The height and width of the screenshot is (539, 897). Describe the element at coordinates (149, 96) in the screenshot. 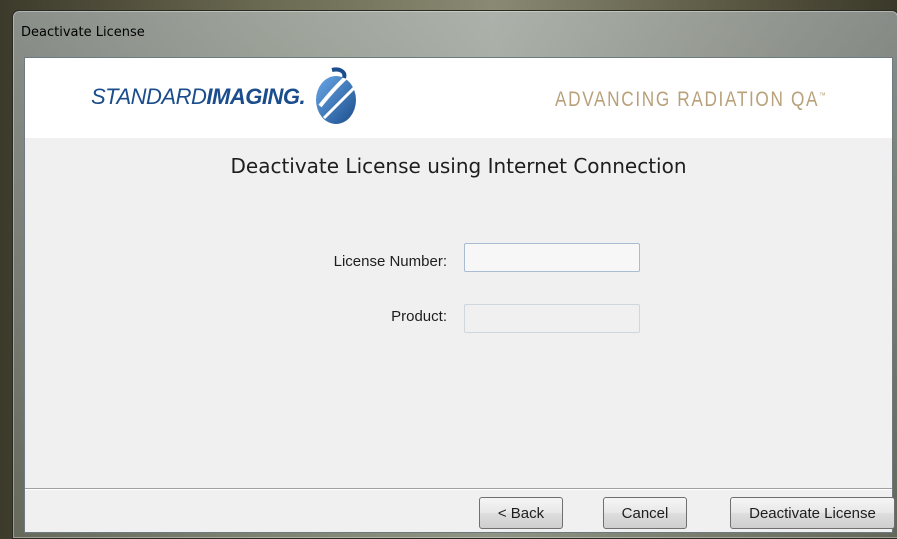

I see `logo-text-regular: STANDARD` at that location.